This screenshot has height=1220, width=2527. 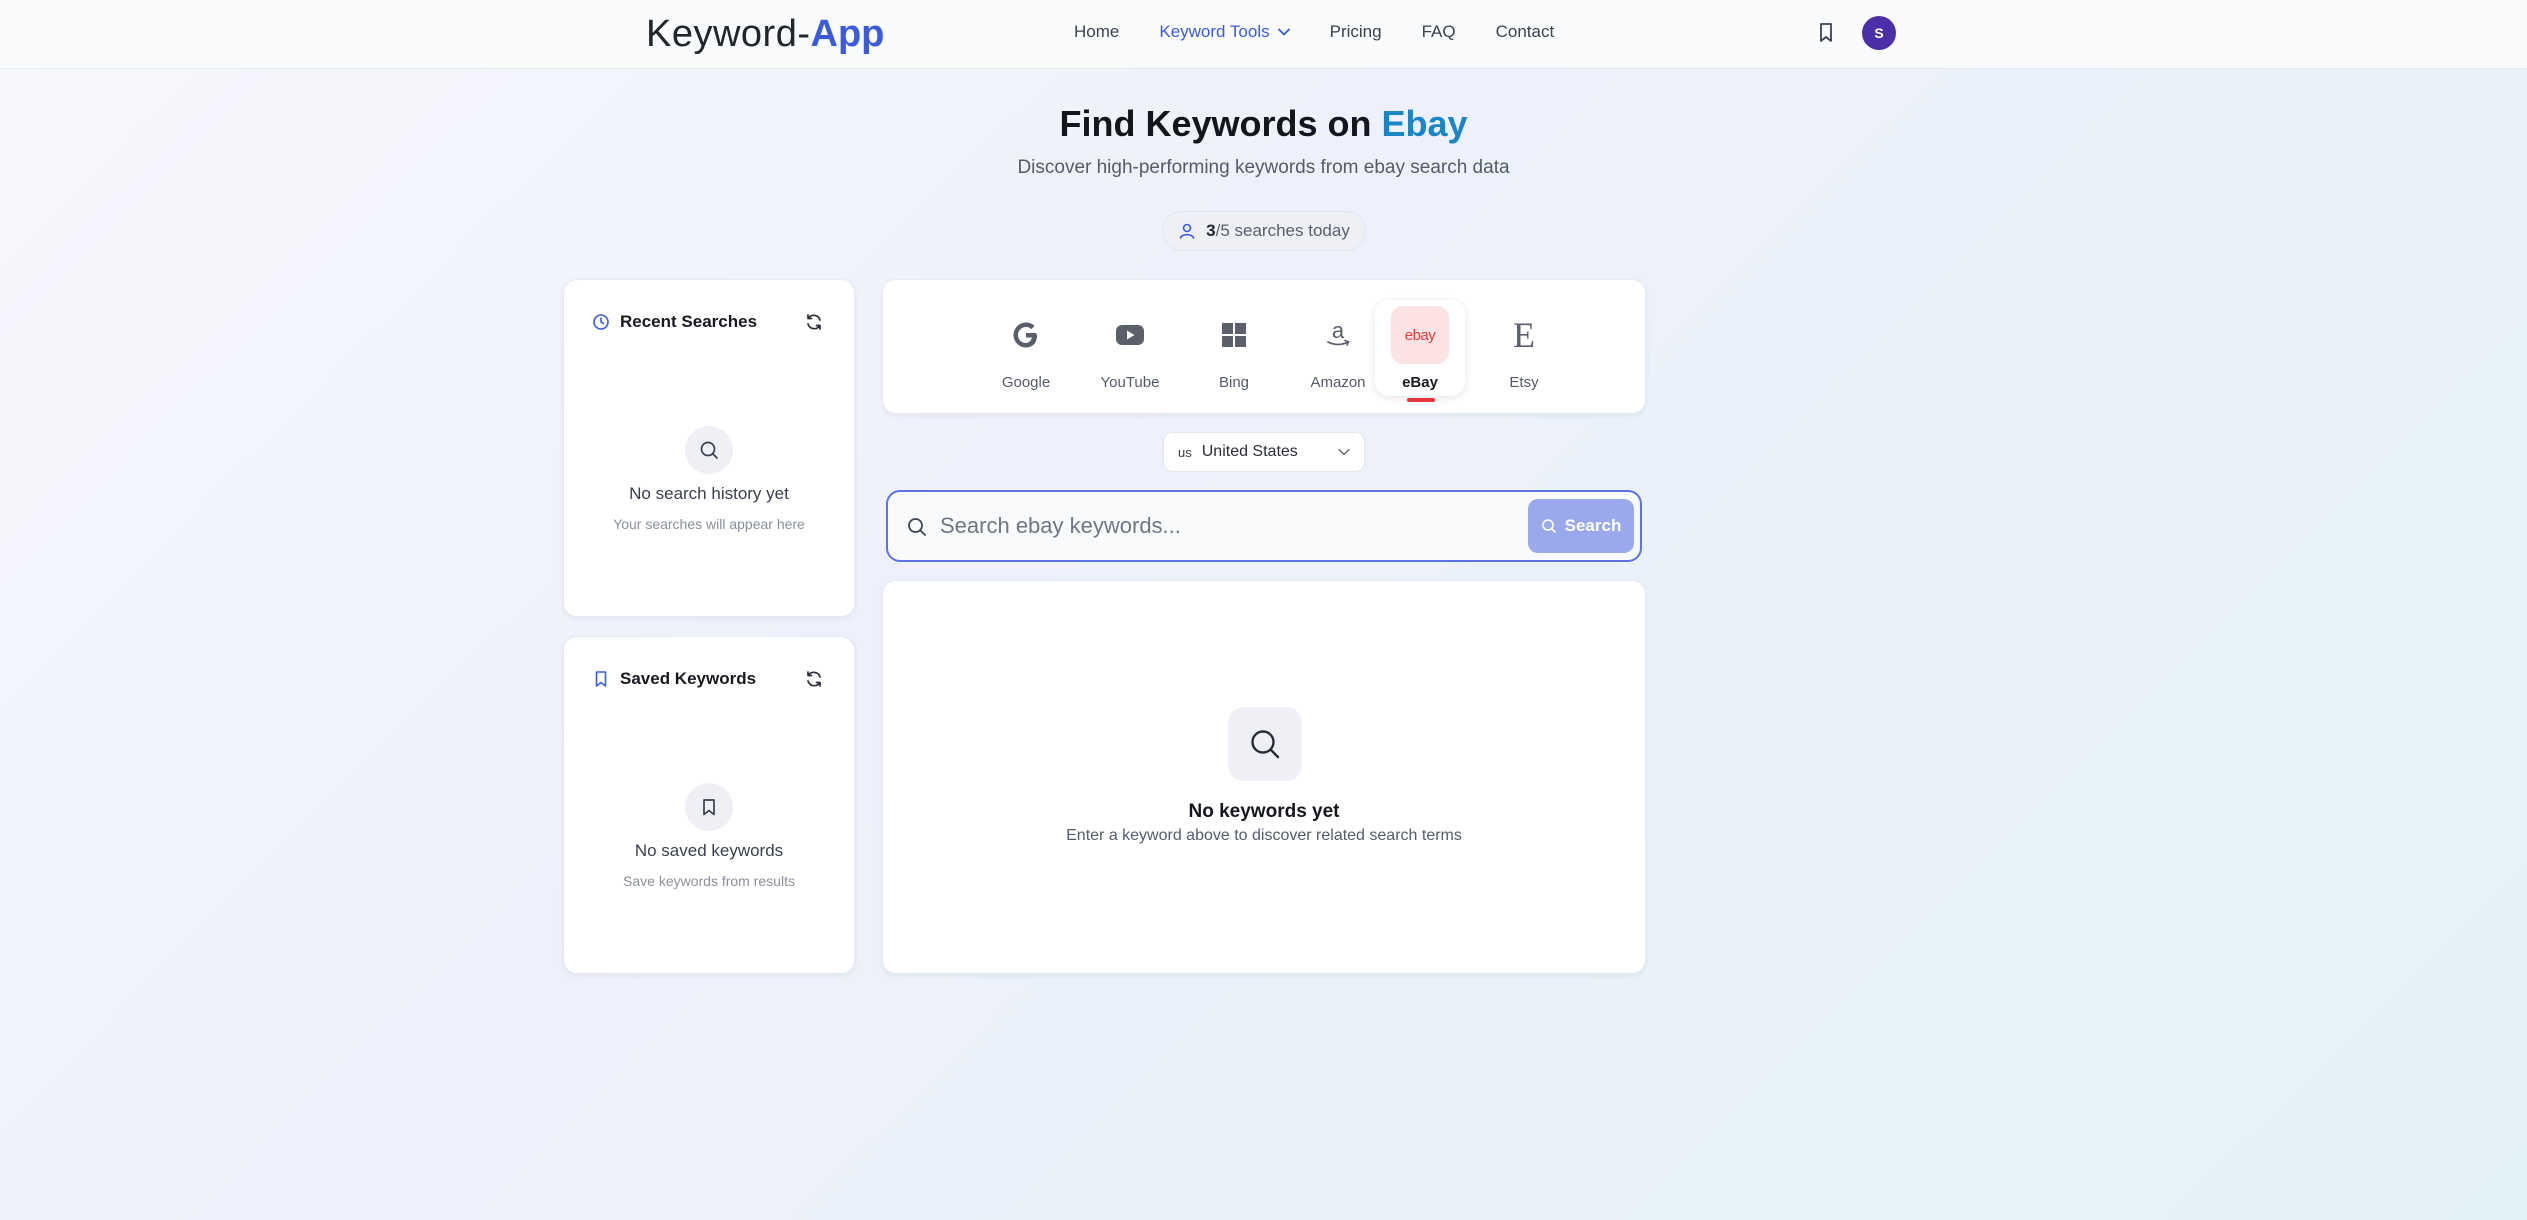 I want to click on nav-link-pricing: Pricing, so click(x=1356, y=32).